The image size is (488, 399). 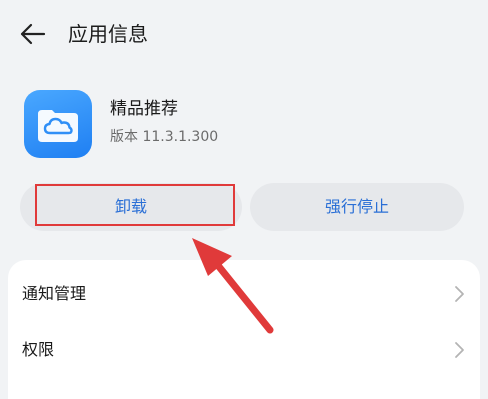 What do you see at coordinates (244, 350) in the screenshot?
I see `settings-item-permissions: 权限` at bounding box center [244, 350].